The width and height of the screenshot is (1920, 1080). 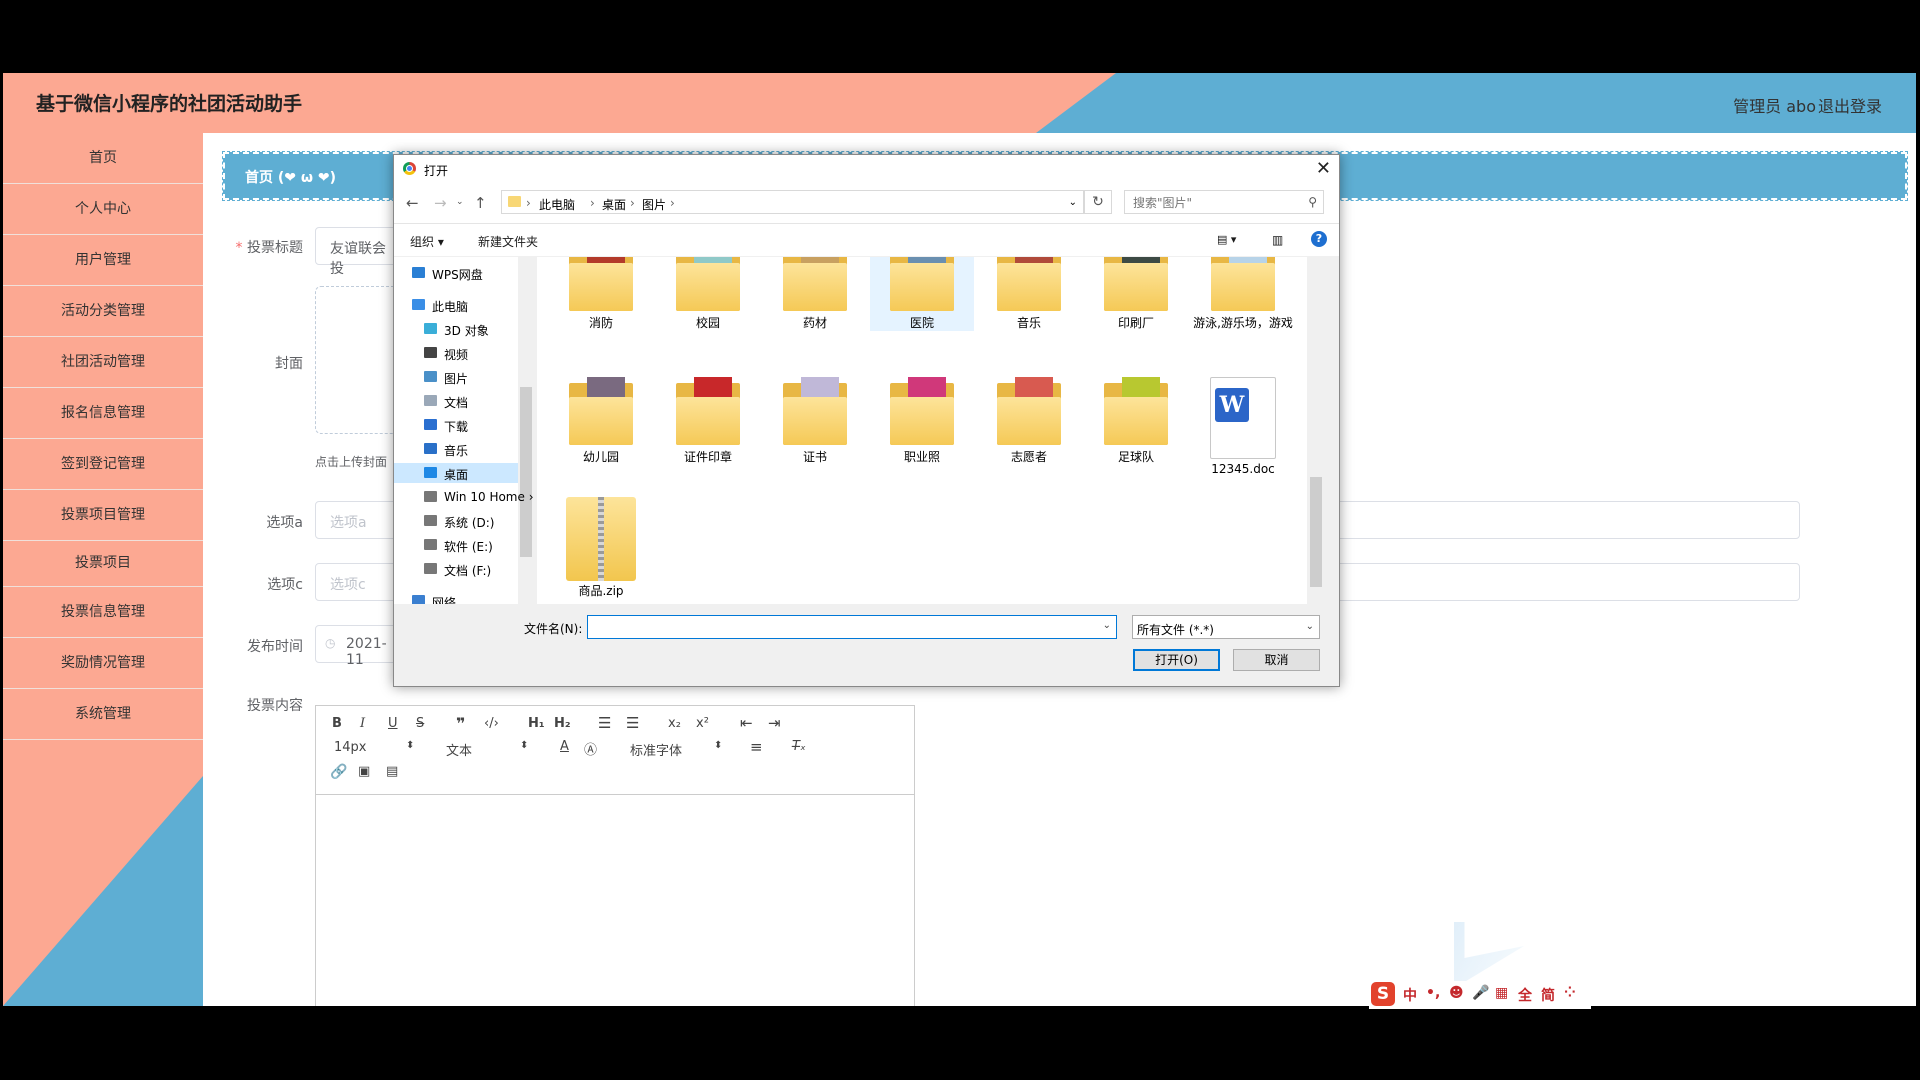 I want to click on sogou-logo-icon: S, so click(x=1383, y=994).